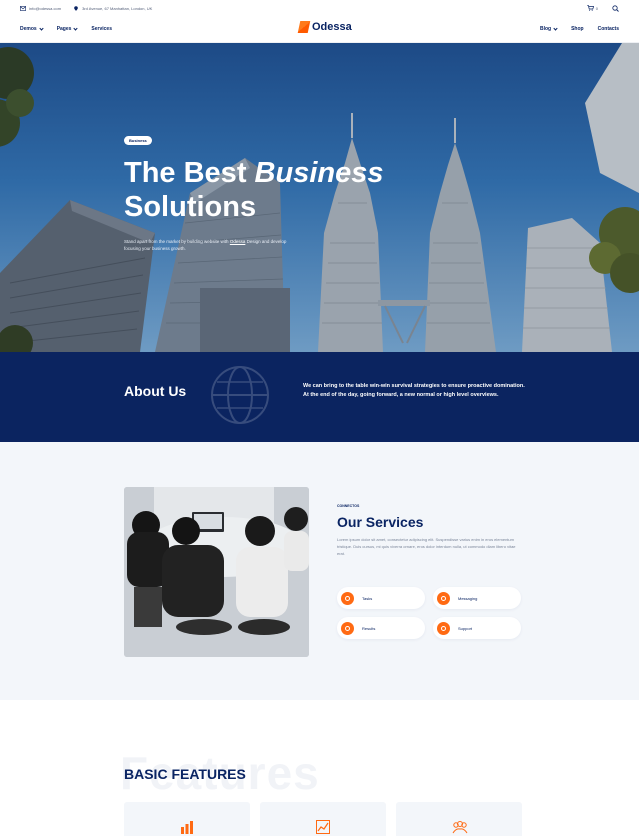  What do you see at coordinates (216, 572) in the screenshot?
I see `team-meeting-photo` at bounding box center [216, 572].